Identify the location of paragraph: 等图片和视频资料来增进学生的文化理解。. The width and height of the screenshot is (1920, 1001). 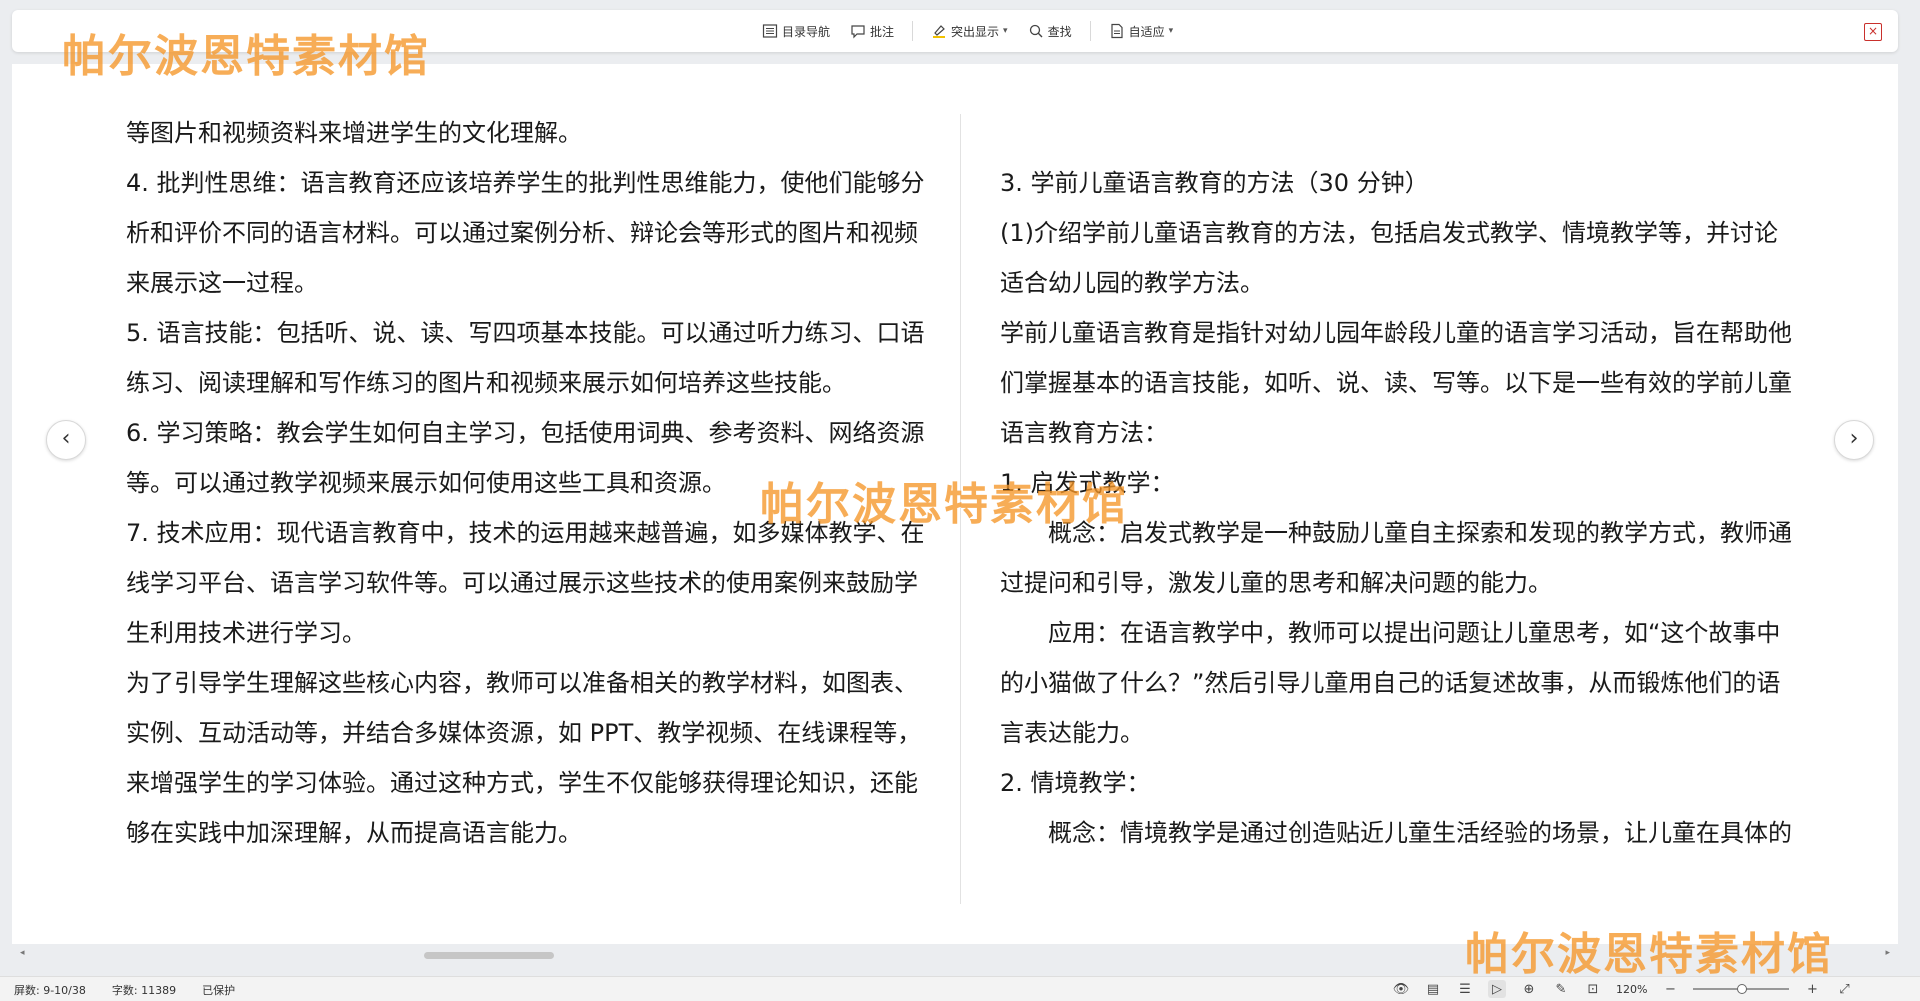
(354, 133).